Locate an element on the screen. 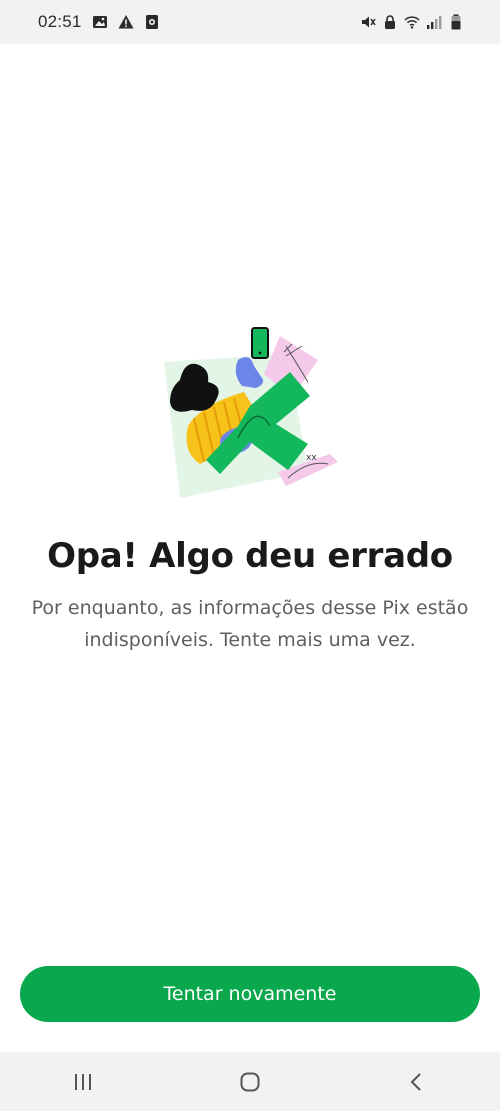 This screenshot has width=500, height=1111. mute-icon is located at coordinates (368, 22).